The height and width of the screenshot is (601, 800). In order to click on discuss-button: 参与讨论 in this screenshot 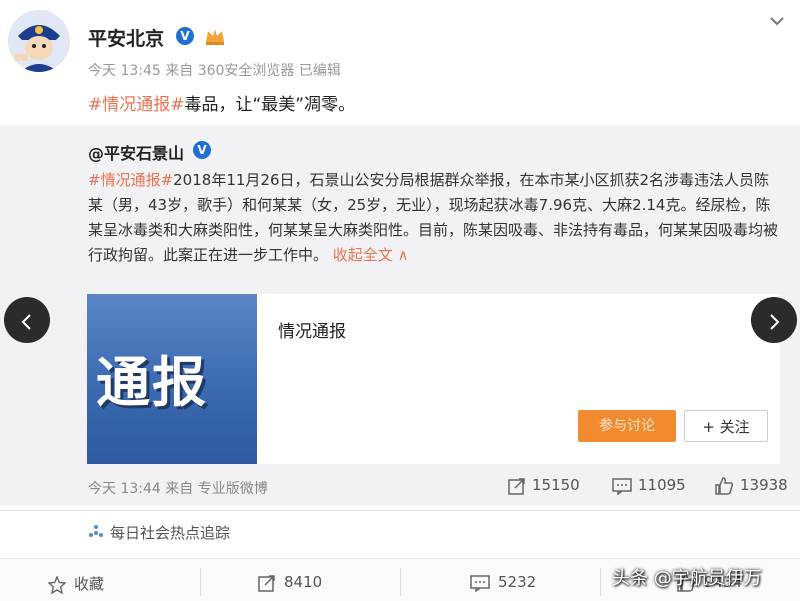, I will do `click(627, 426)`.